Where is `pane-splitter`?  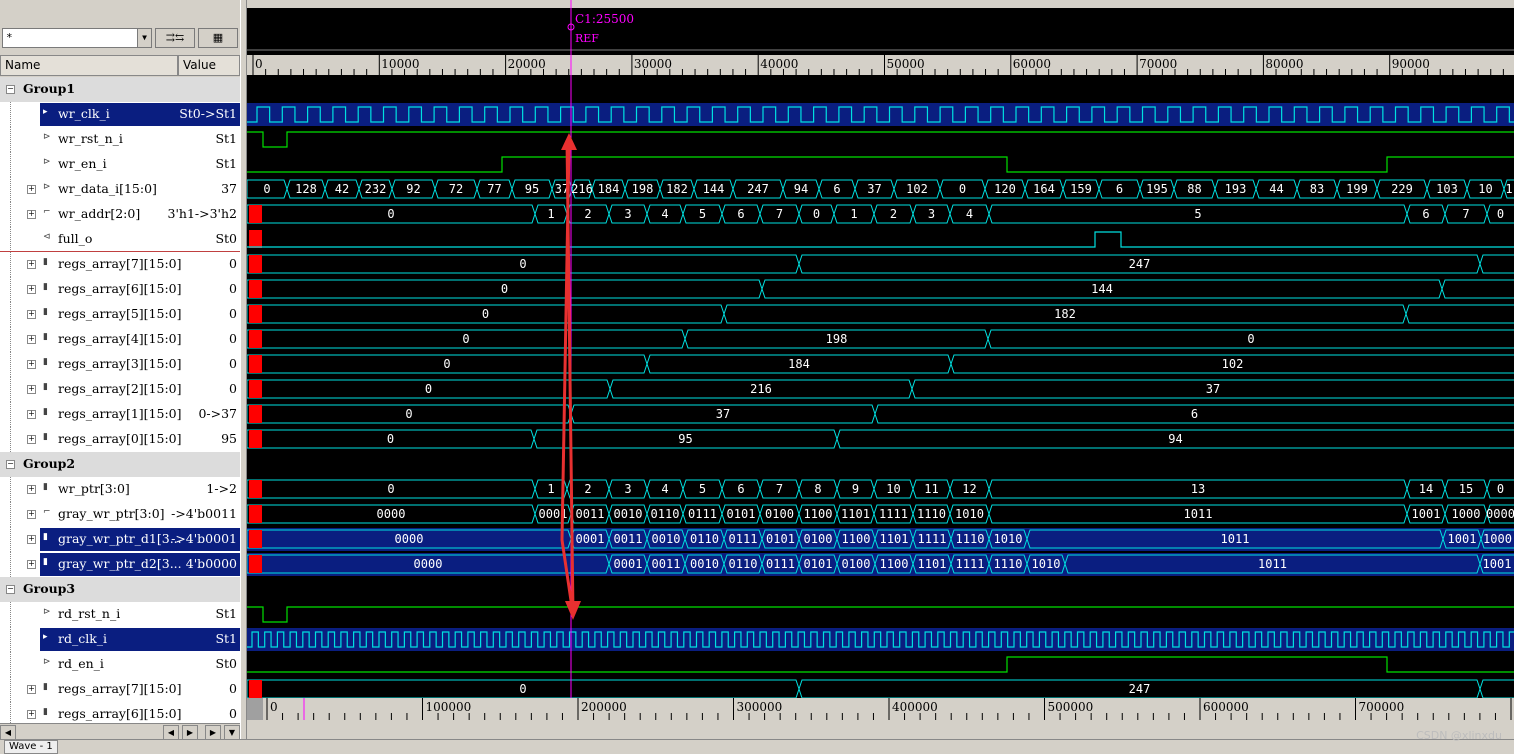 pane-splitter is located at coordinates (243, 370).